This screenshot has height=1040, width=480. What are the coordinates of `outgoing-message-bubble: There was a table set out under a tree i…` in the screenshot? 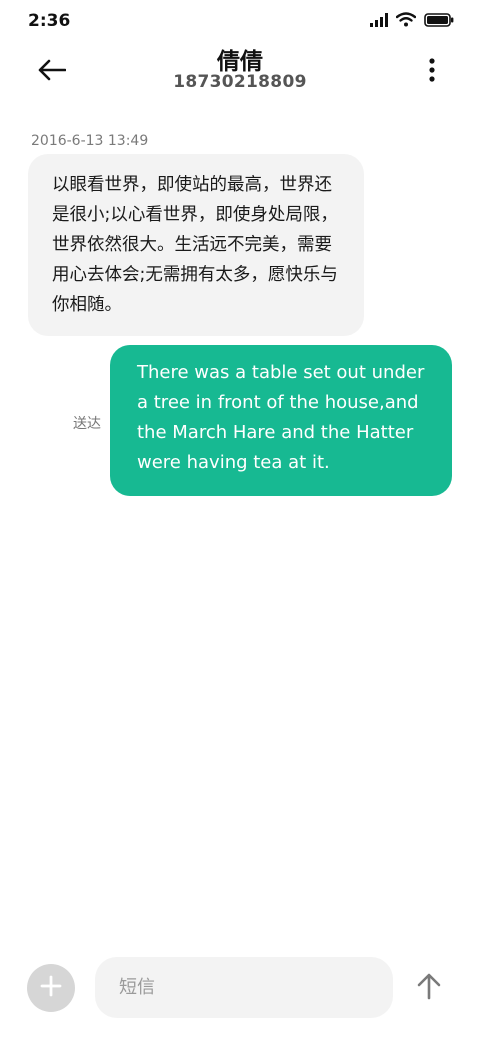 It's located at (281, 420).